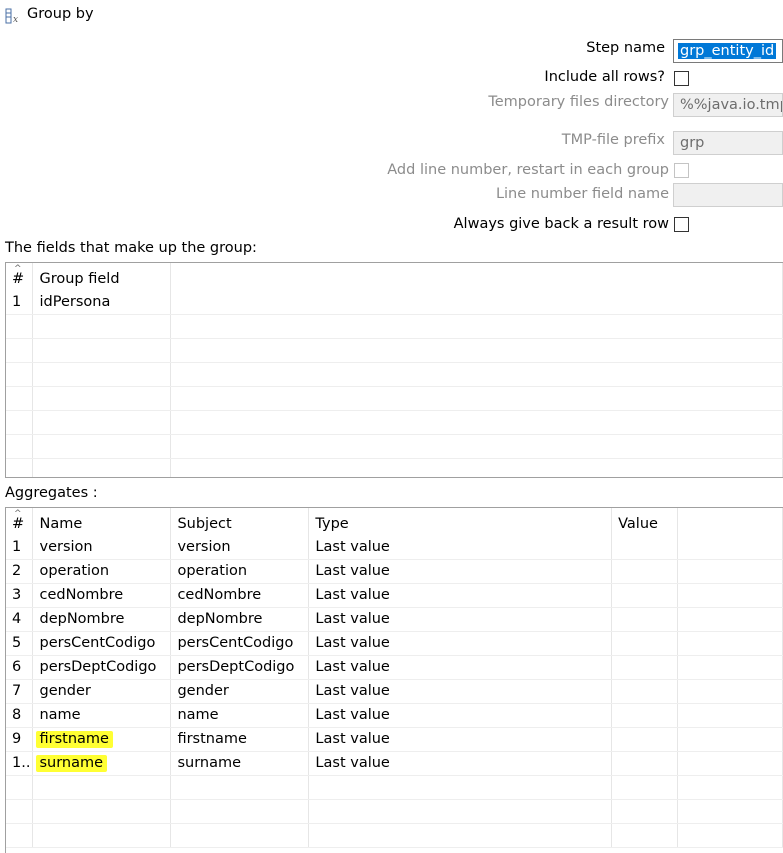 This screenshot has width=783, height=853. Describe the element at coordinates (240, 619) in the screenshot. I see `aggregate-subject-cell: depNombre` at that location.